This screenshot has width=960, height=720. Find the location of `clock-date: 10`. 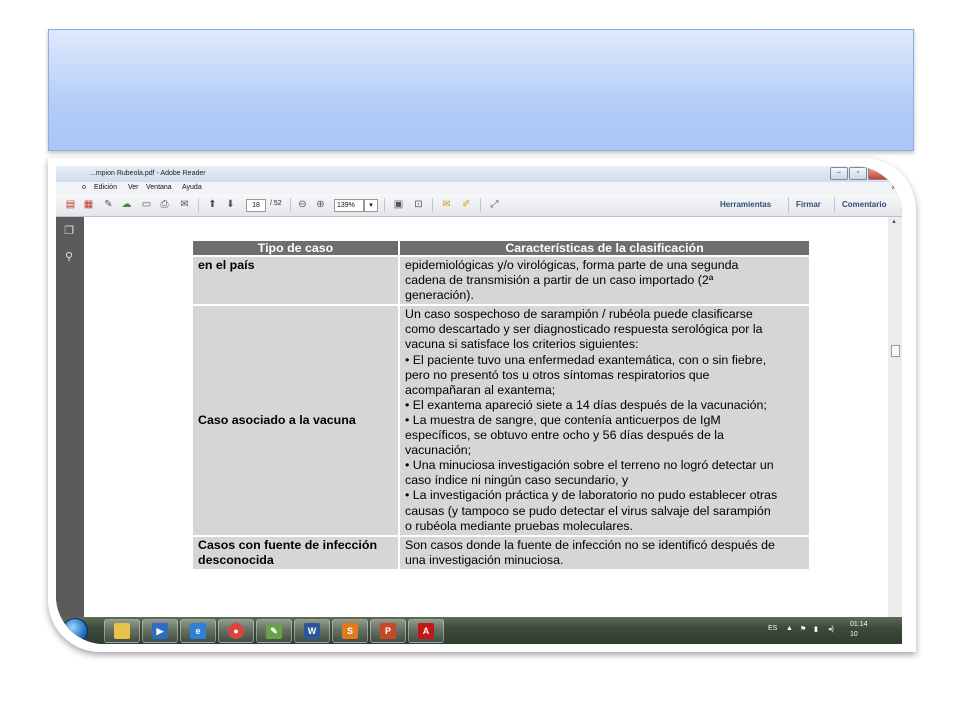

clock-date: 10 is located at coordinates (854, 634).